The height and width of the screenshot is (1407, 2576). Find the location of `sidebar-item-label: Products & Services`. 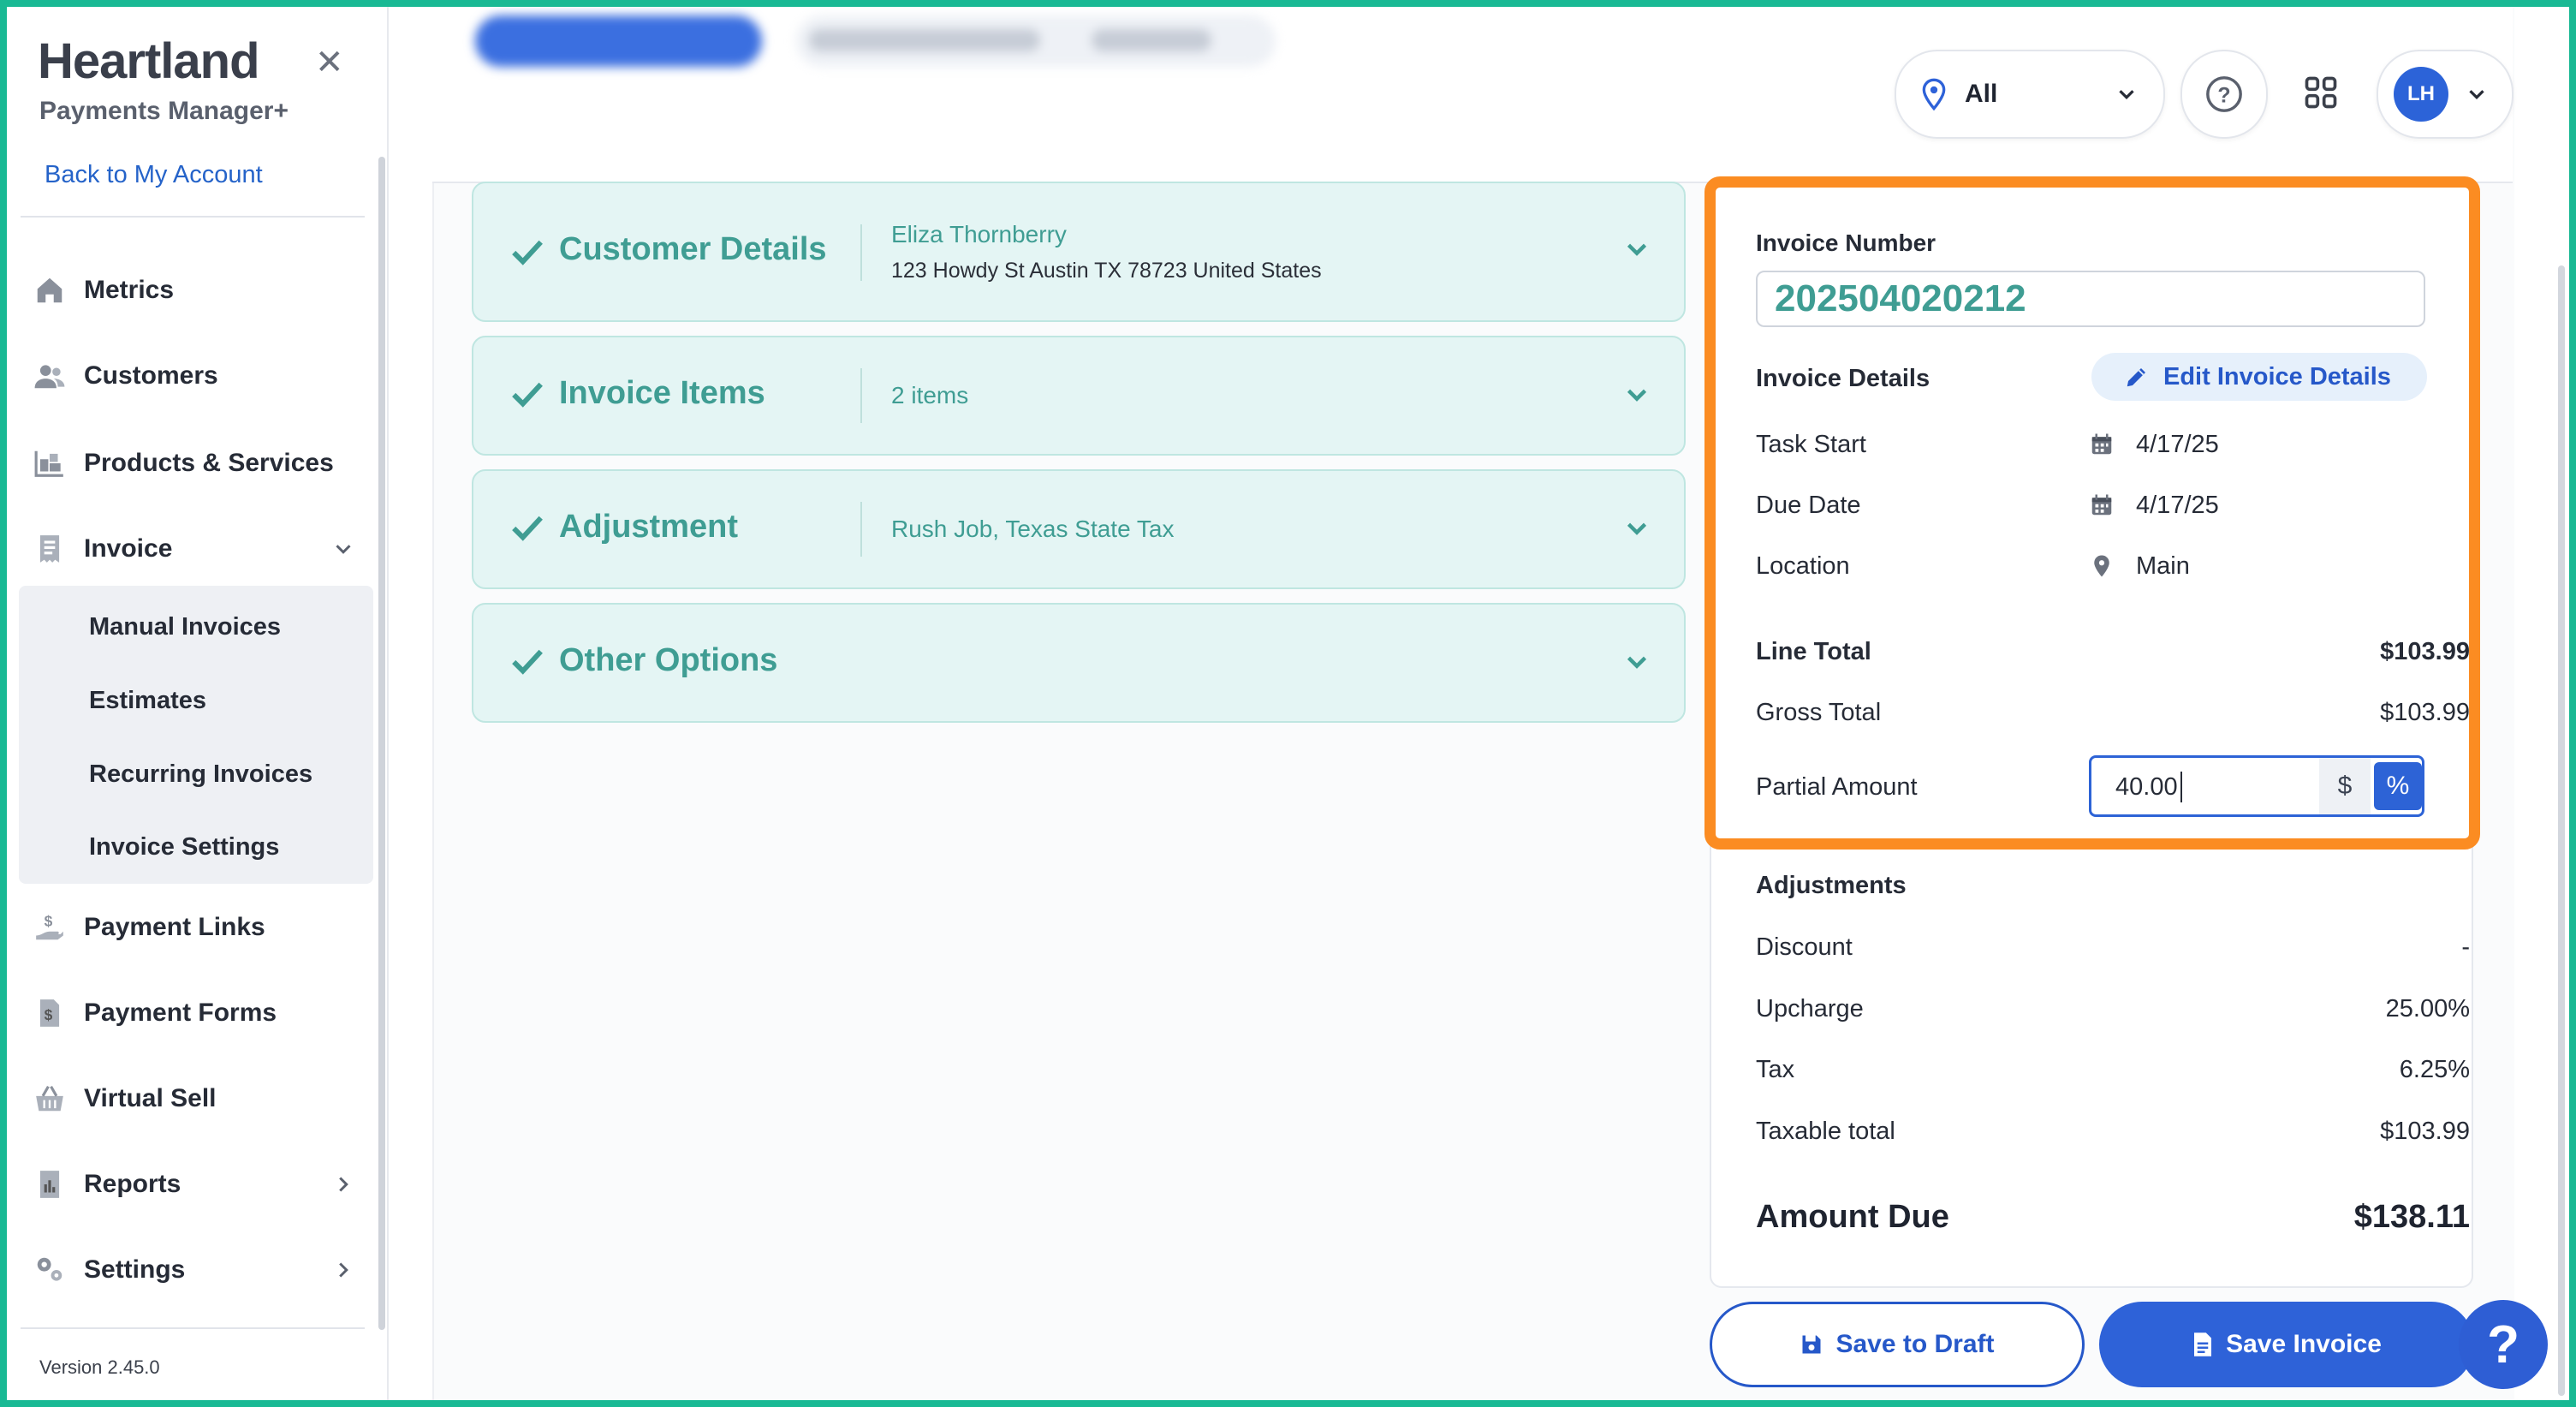

sidebar-item-label: Products & Services is located at coordinates (209, 463).